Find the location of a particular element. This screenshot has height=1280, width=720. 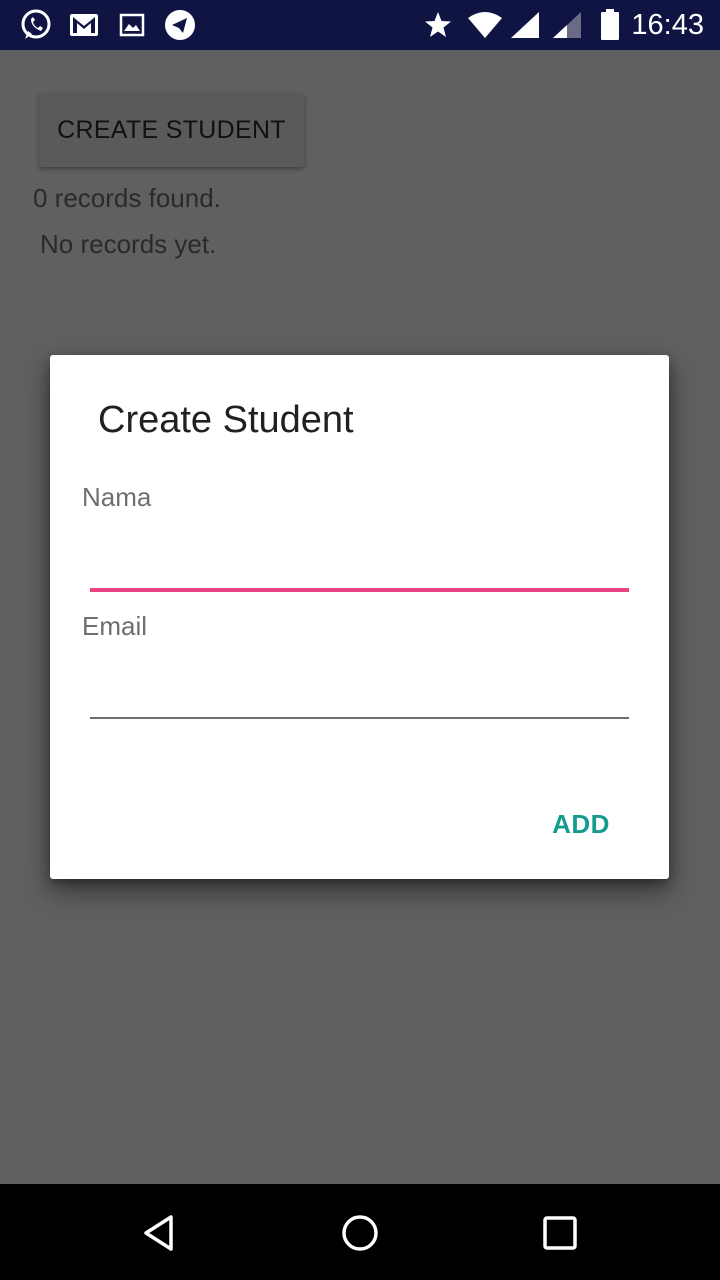

records-count: 0 records found. is located at coordinates (127, 198).